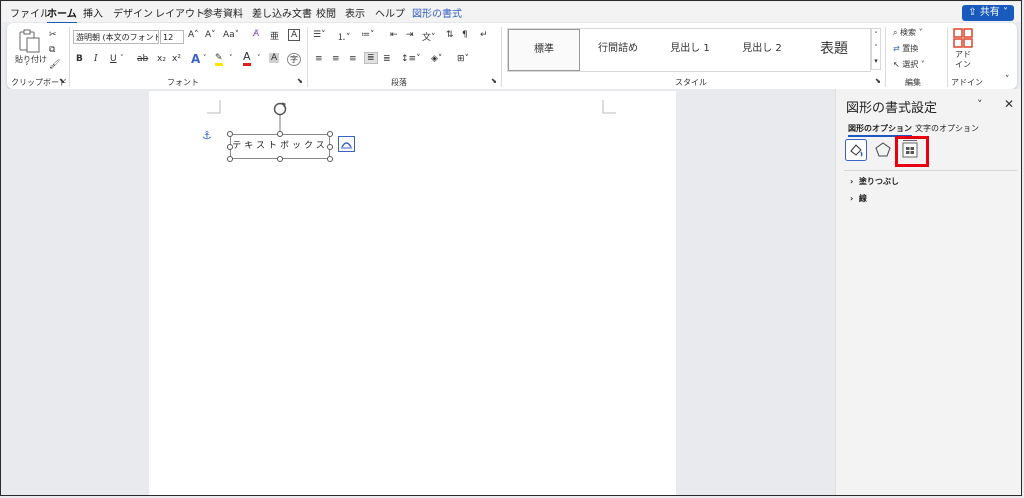 The image size is (1024, 498). Describe the element at coordinates (193, 35) in the screenshot. I see `grow-font-icon: A˄` at that location.